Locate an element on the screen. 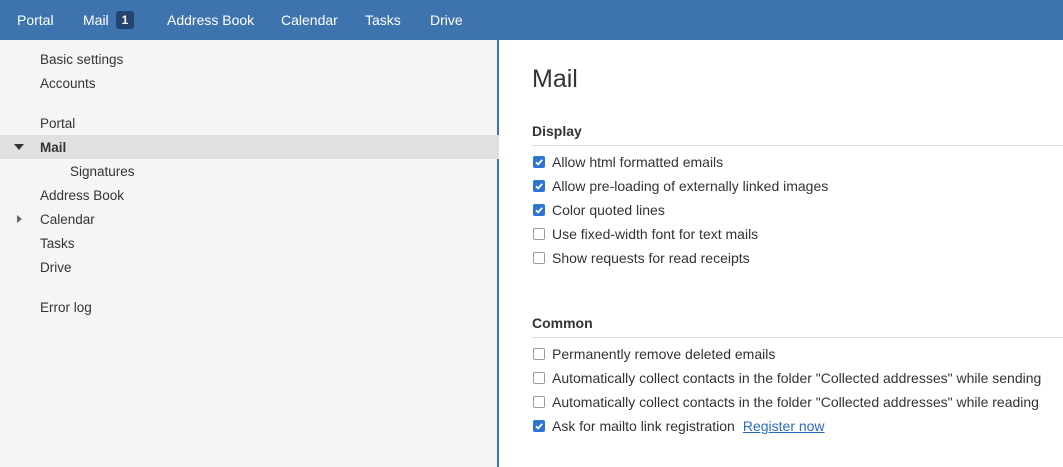 The image size is (1063, 467). option-label: Use fixed-width font for text mails is located at coordinates (655, 234).